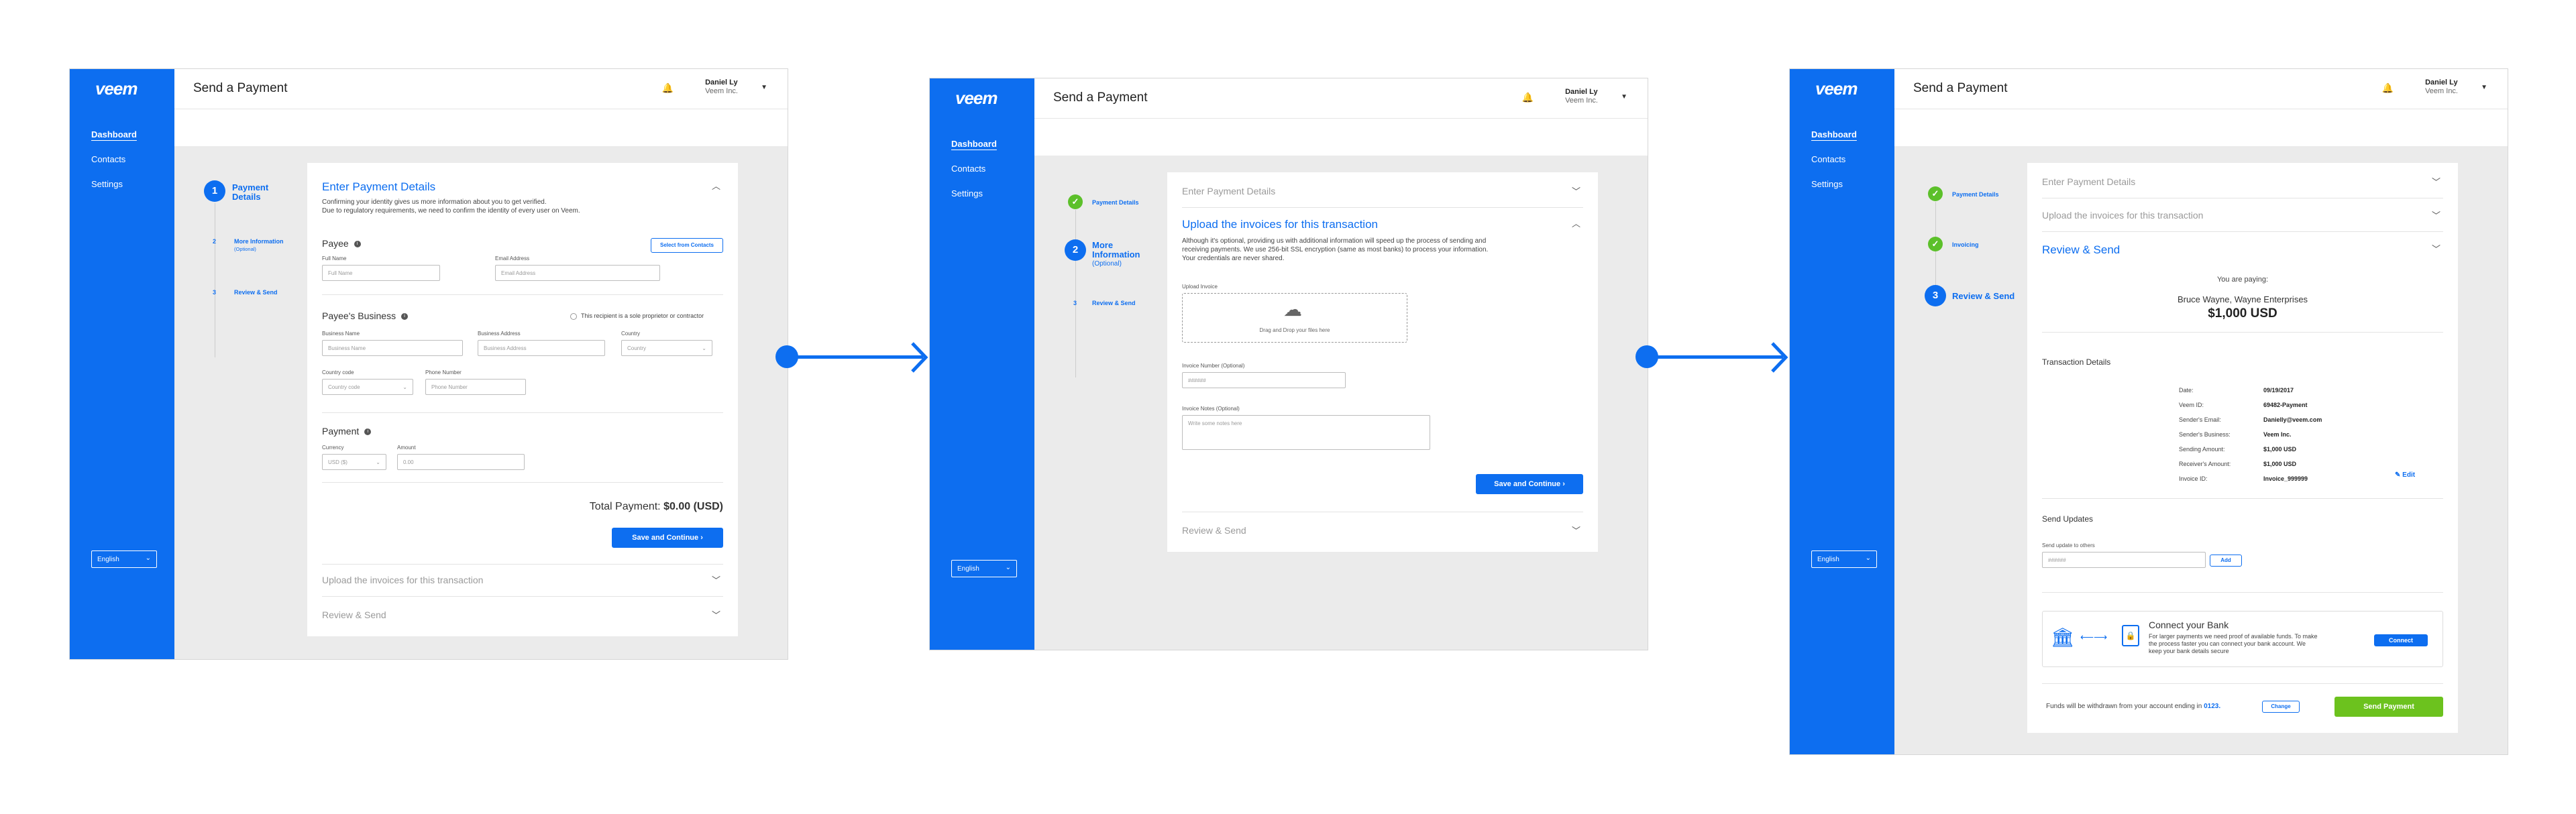 This screenshot has width=2576, height=814. I want to click on detail-key: Sender's Business:, so click(2205, 434).